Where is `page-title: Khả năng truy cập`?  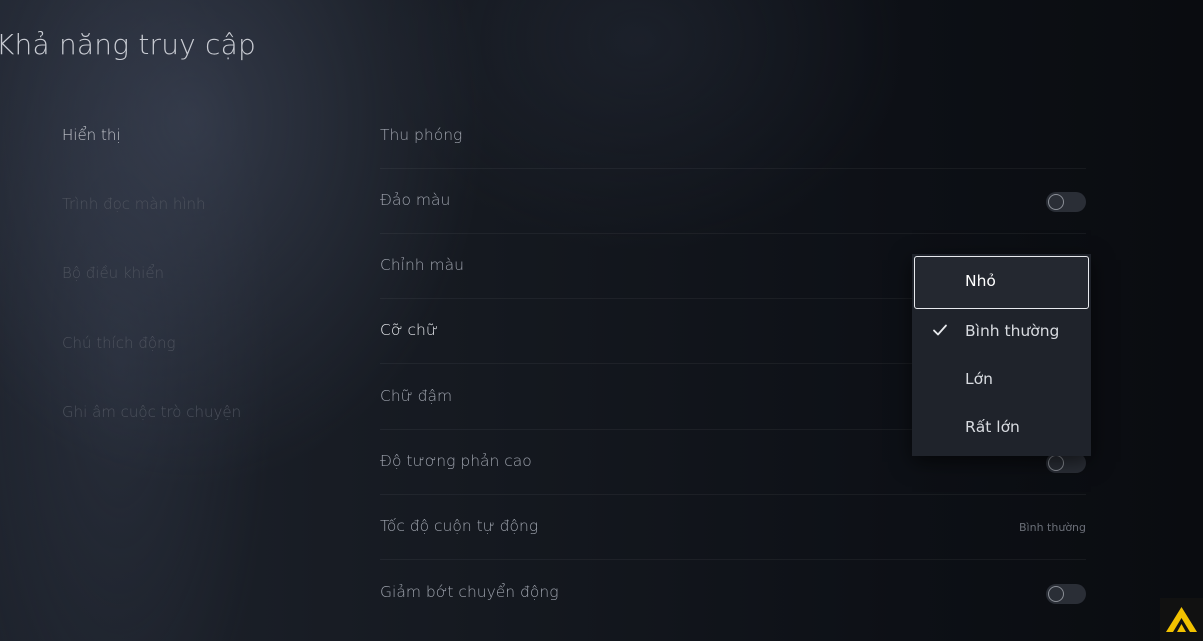
page-title: Khả năng truy cập is located at coordinates (128, 44).